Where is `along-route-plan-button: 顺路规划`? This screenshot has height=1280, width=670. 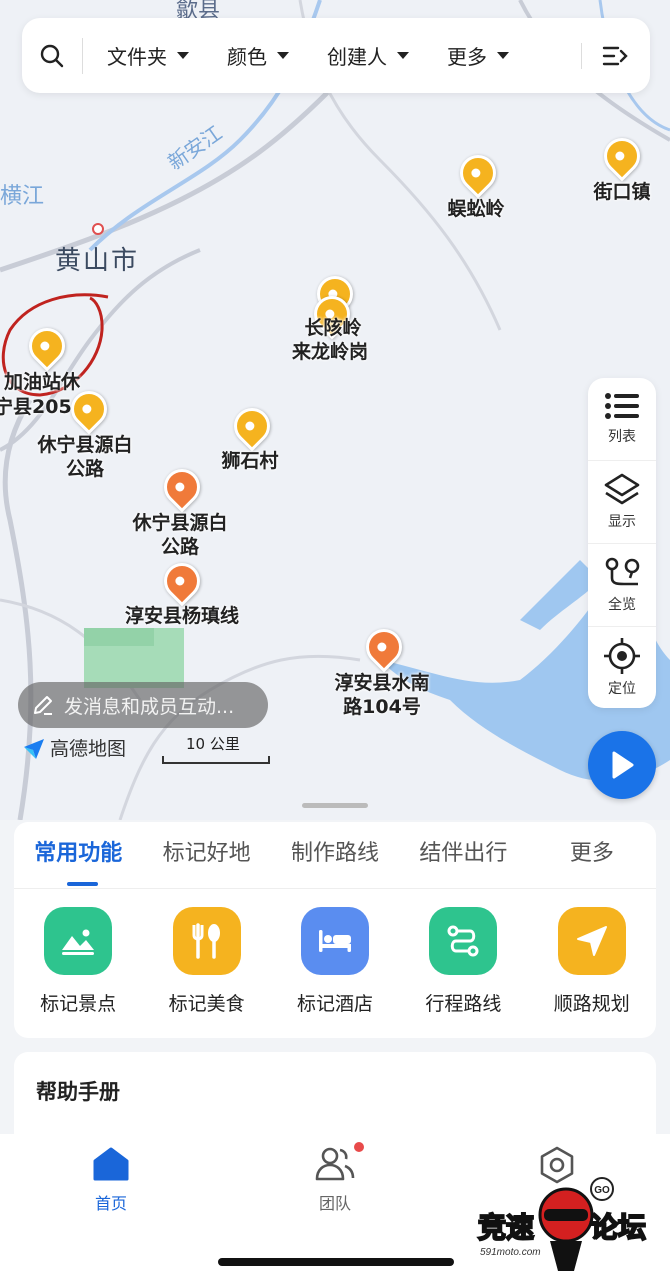
along-route-plan-button: 顺路规划 is located at coordinates (592, 961).